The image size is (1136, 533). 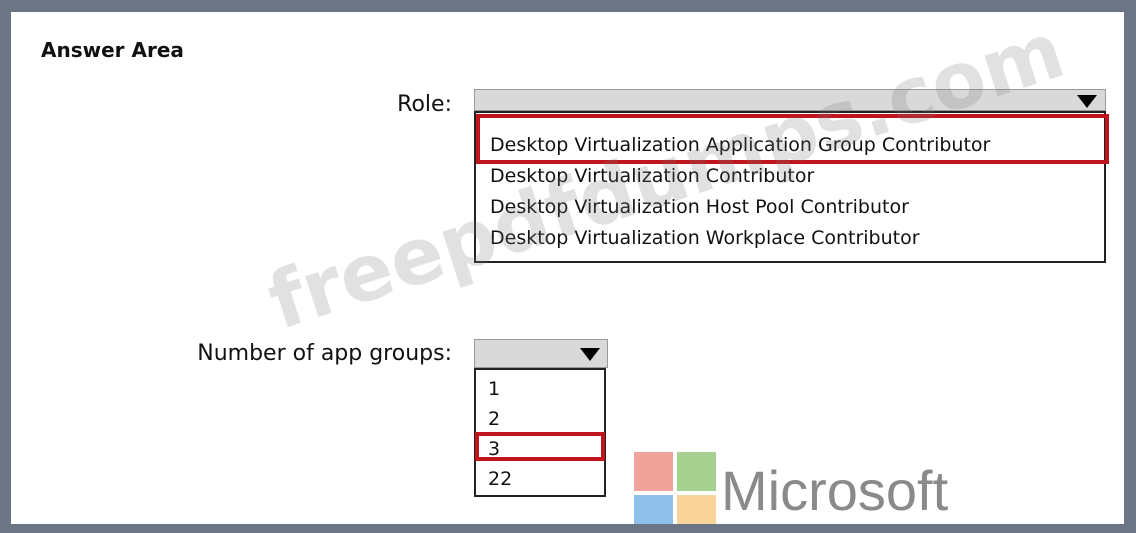 I want to click on microsoft-logo-green-square, so click(x=696, y=471).